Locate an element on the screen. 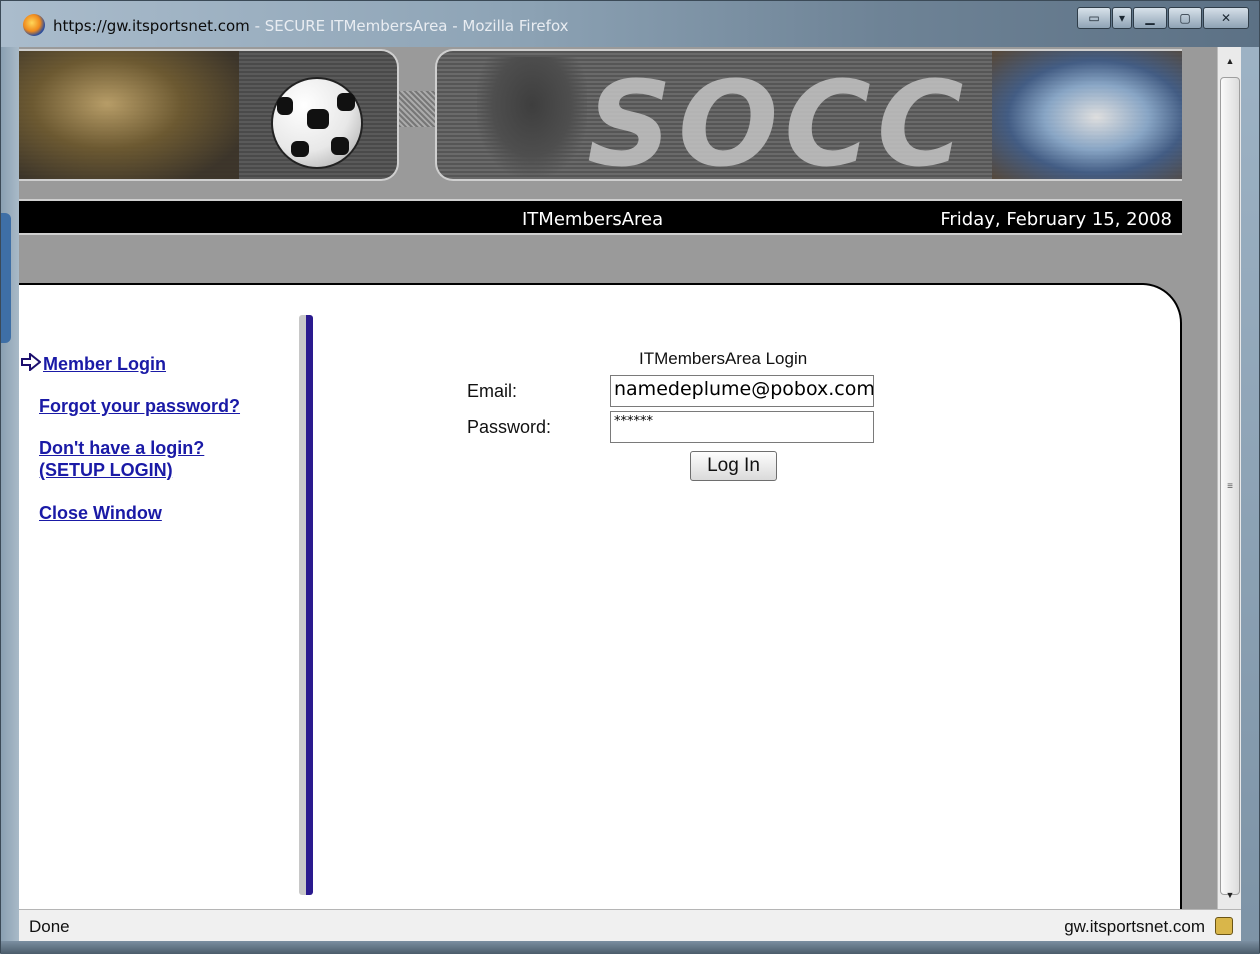 The width and height of the screenshot is (1260, 954). banner-connector is located at coordinates (417, 109).